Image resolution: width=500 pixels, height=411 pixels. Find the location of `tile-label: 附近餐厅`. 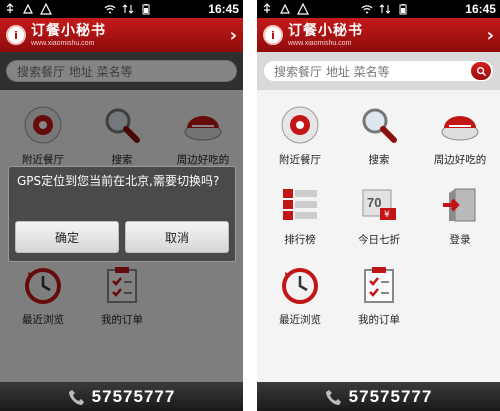

tile-label: 附近餐厅 is located at coordinates (300, 160).